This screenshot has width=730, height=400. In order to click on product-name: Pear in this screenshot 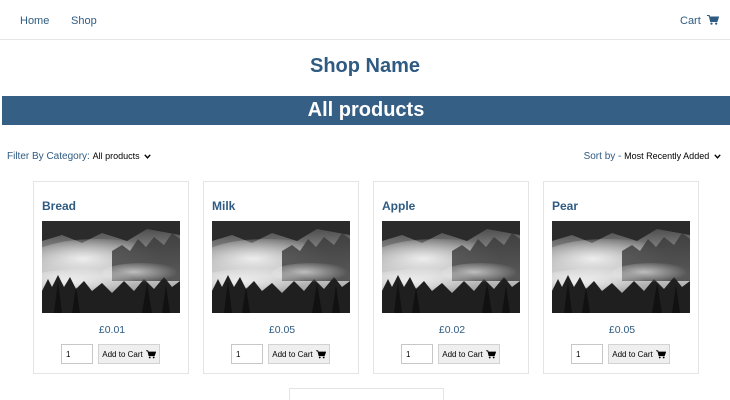, I will do `click(565, 206)`.